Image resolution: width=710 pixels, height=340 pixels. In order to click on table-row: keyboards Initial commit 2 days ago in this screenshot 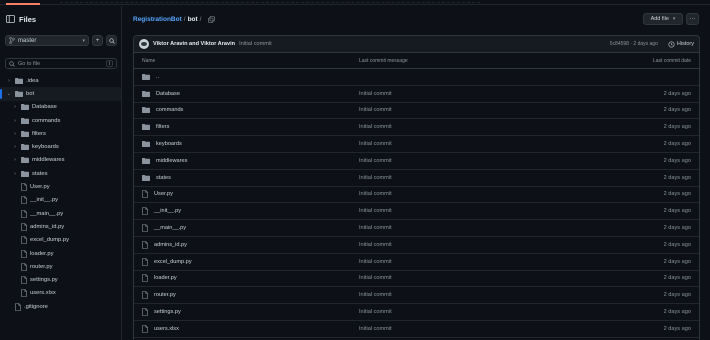, I will do `click(416, 144)`.